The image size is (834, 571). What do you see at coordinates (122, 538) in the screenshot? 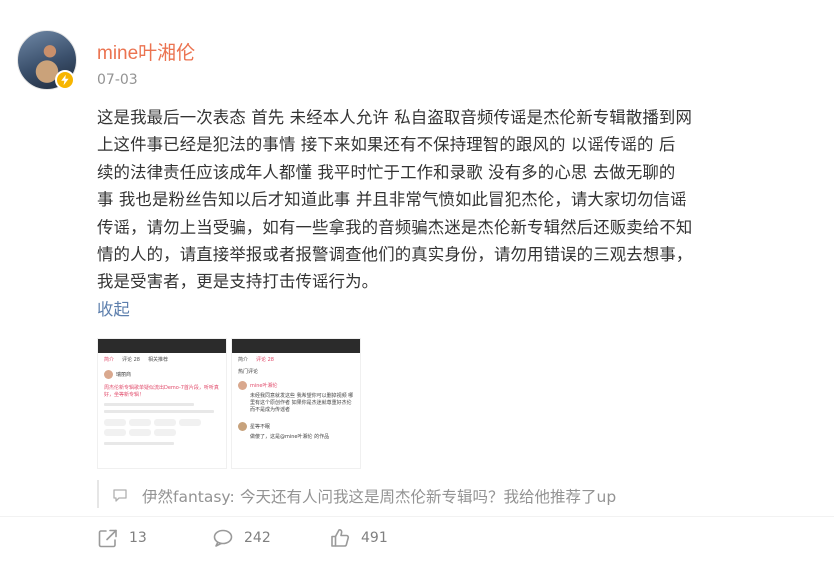
I see `repost-button: 13` at bounding box center [122, 538].